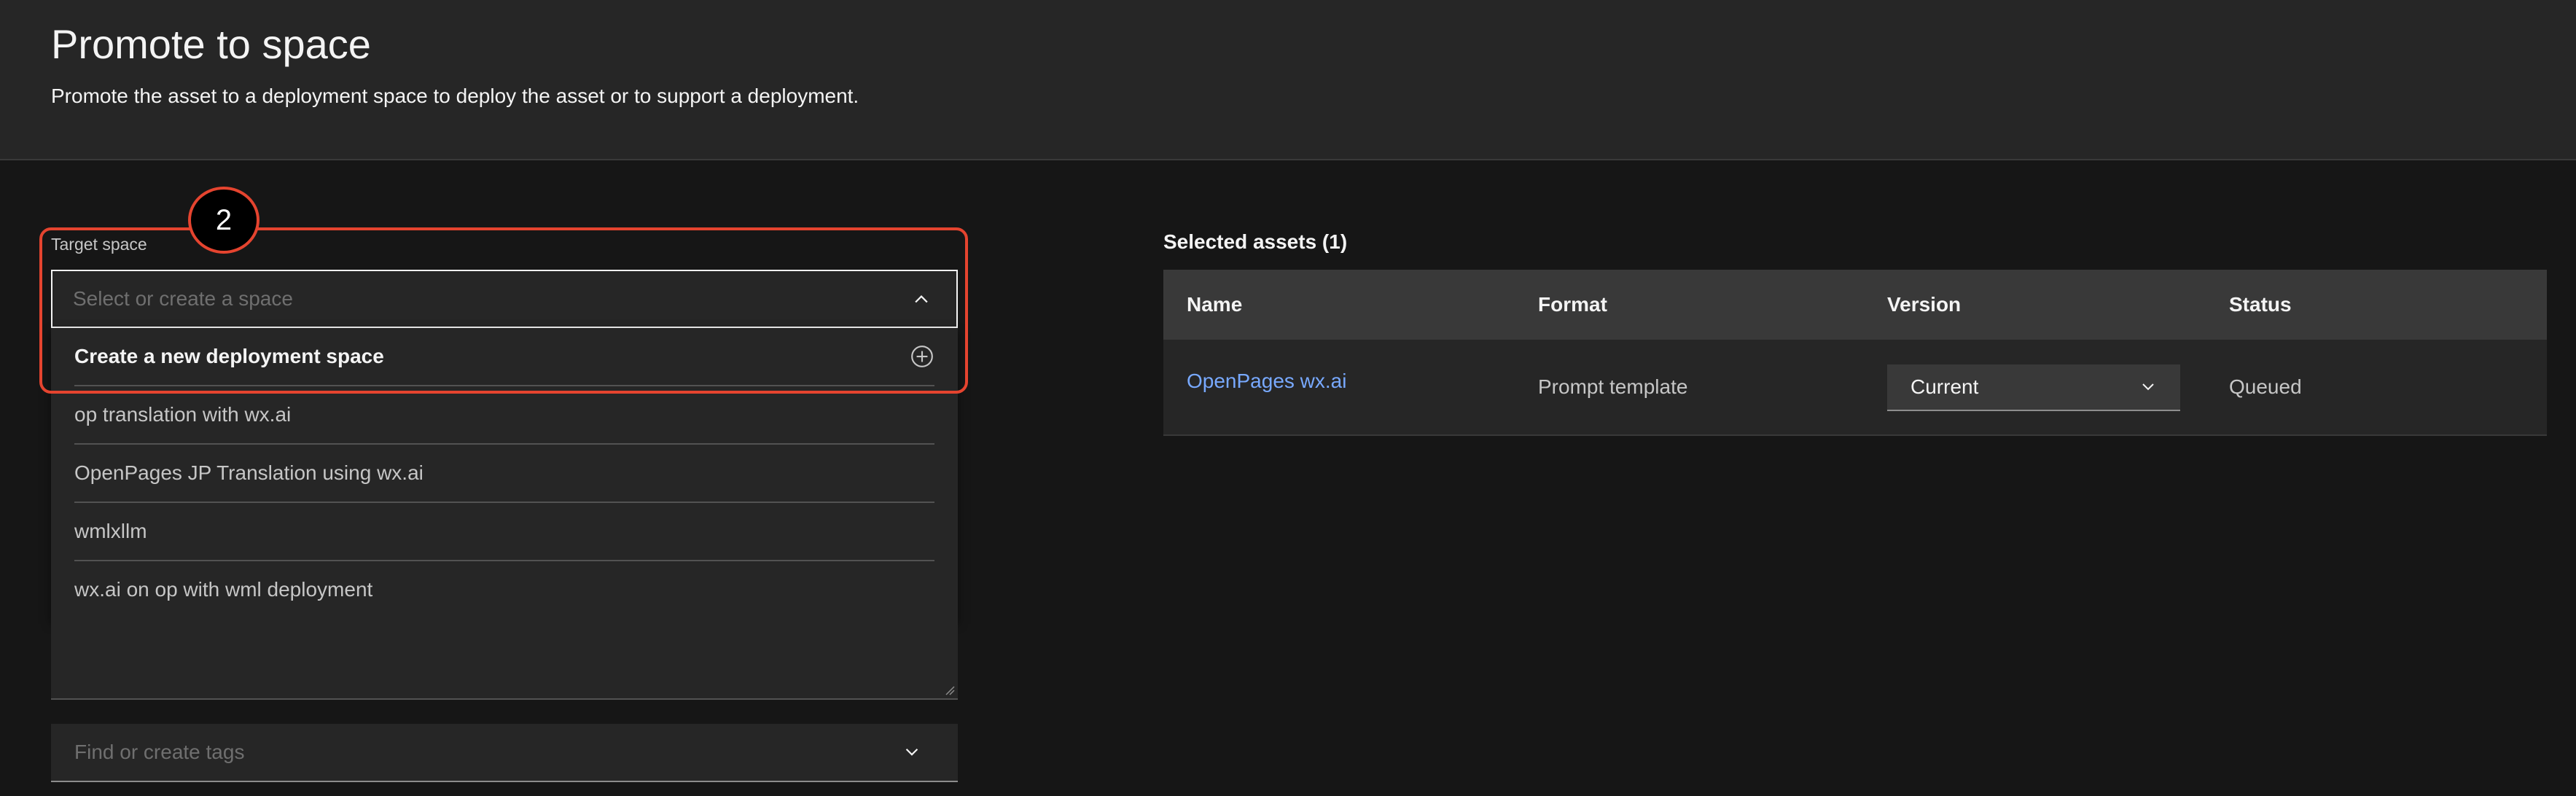 The image size is (2576, 796). I want to click on tags-combobox, so click(504, 753).